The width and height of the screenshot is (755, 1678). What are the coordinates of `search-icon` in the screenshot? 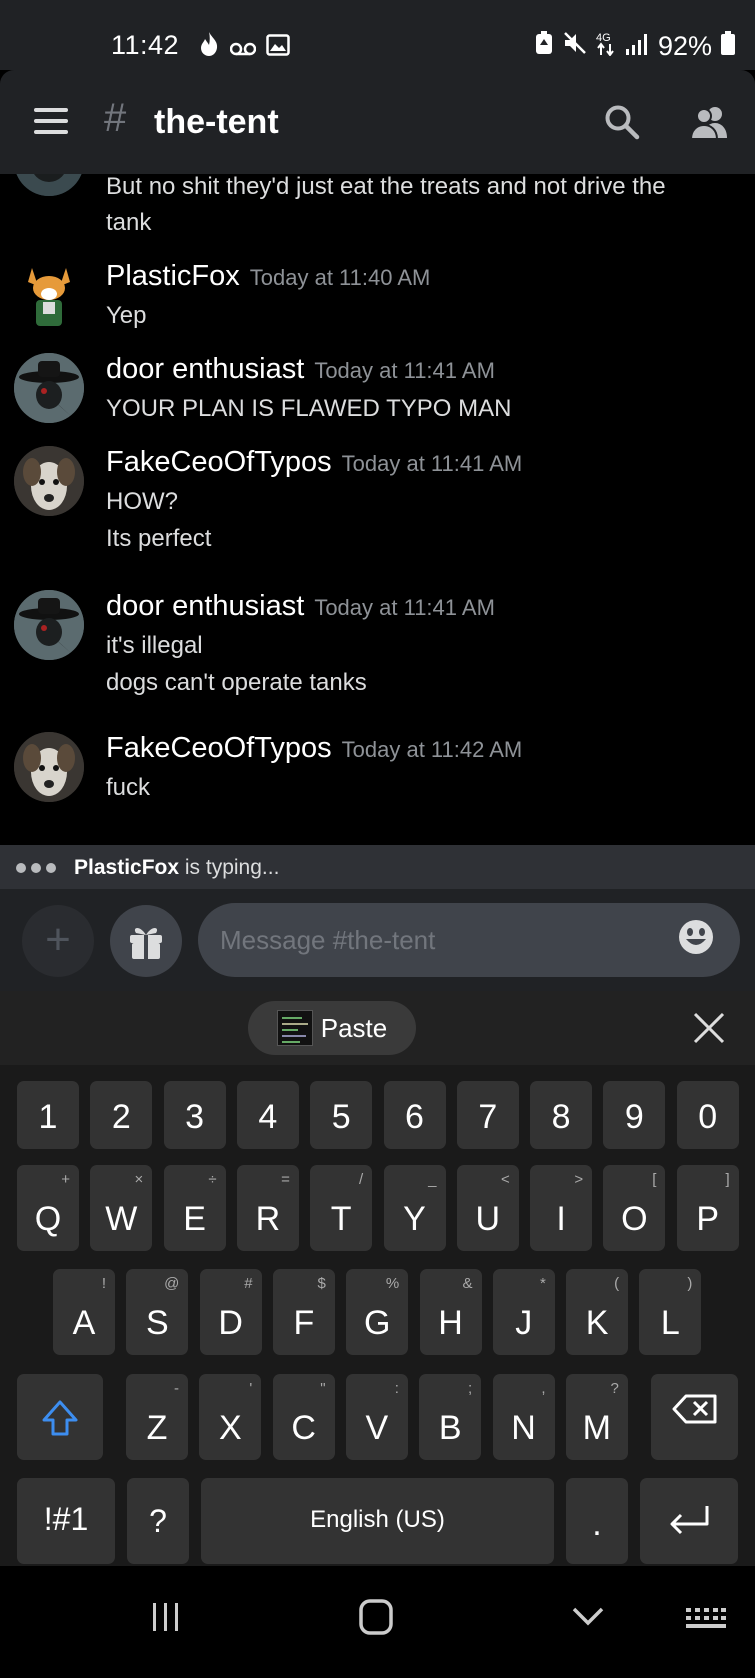 It's located at (622, 124).